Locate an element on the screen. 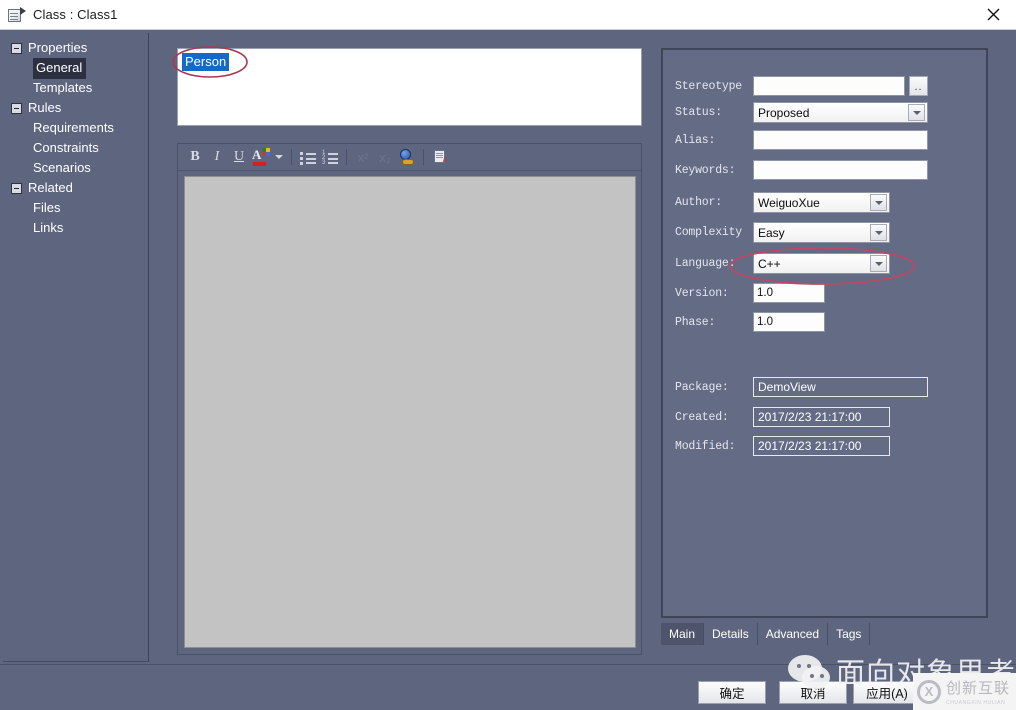 The image size is (1016, 710). insert-document-button: A is located at coordinates (440, 157).